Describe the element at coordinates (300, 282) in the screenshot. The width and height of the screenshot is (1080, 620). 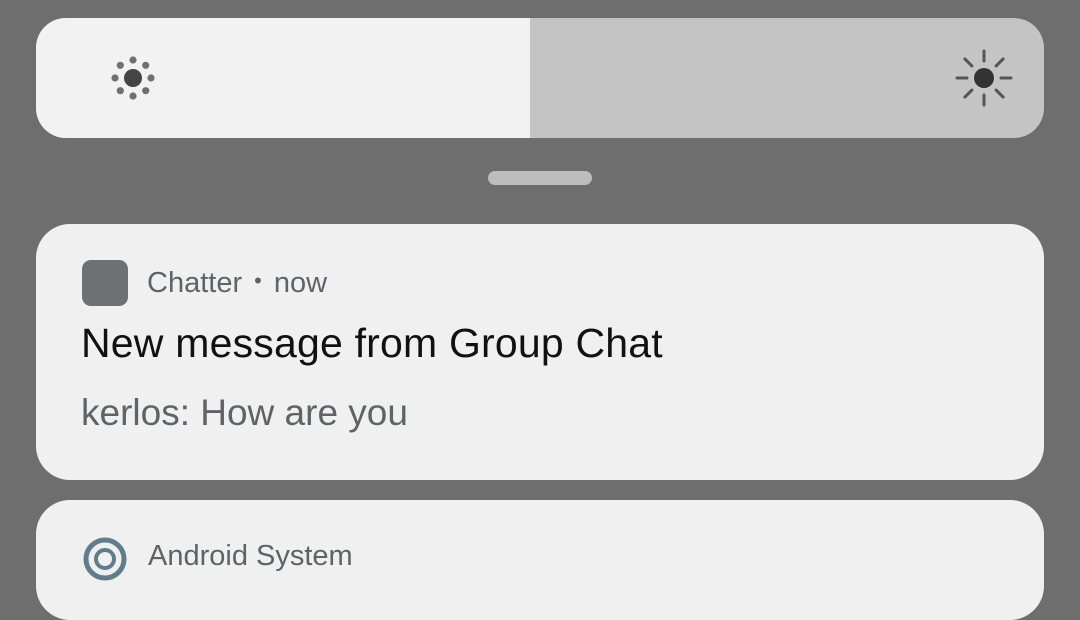
I see `notification-time: now` at that location.